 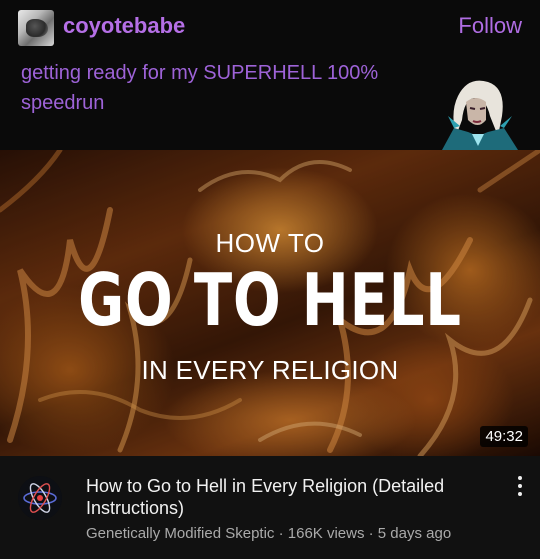 I want to click on thumbnail-text-line2: GO TO HELL, so click(x=270, y=300).